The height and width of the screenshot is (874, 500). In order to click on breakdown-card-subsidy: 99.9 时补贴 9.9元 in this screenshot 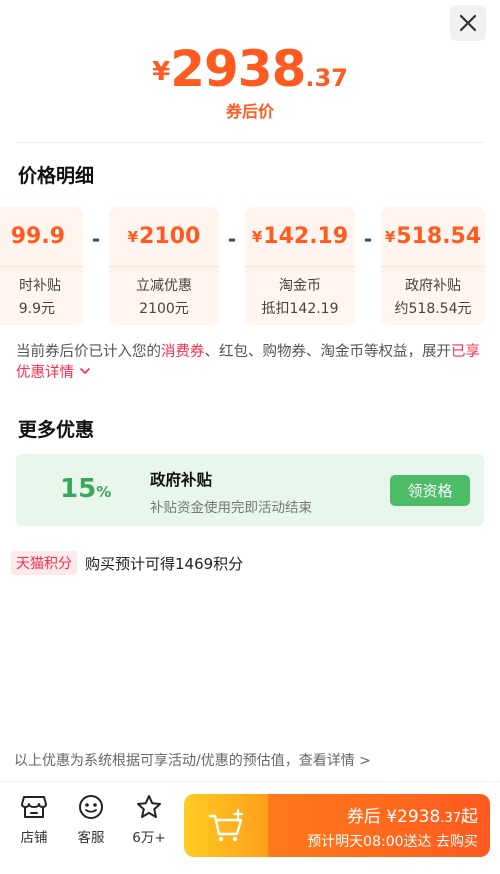, I will do `click(41, 266)`.